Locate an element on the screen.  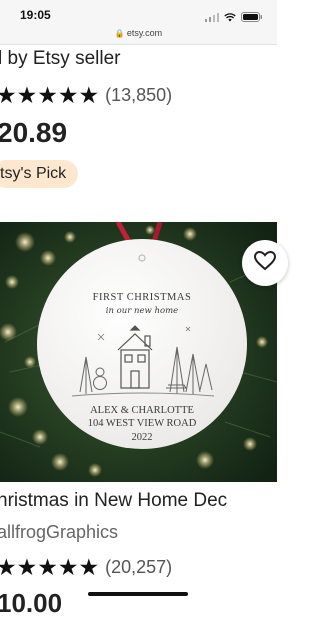
heart-icon is located at coordinates (265, 263).